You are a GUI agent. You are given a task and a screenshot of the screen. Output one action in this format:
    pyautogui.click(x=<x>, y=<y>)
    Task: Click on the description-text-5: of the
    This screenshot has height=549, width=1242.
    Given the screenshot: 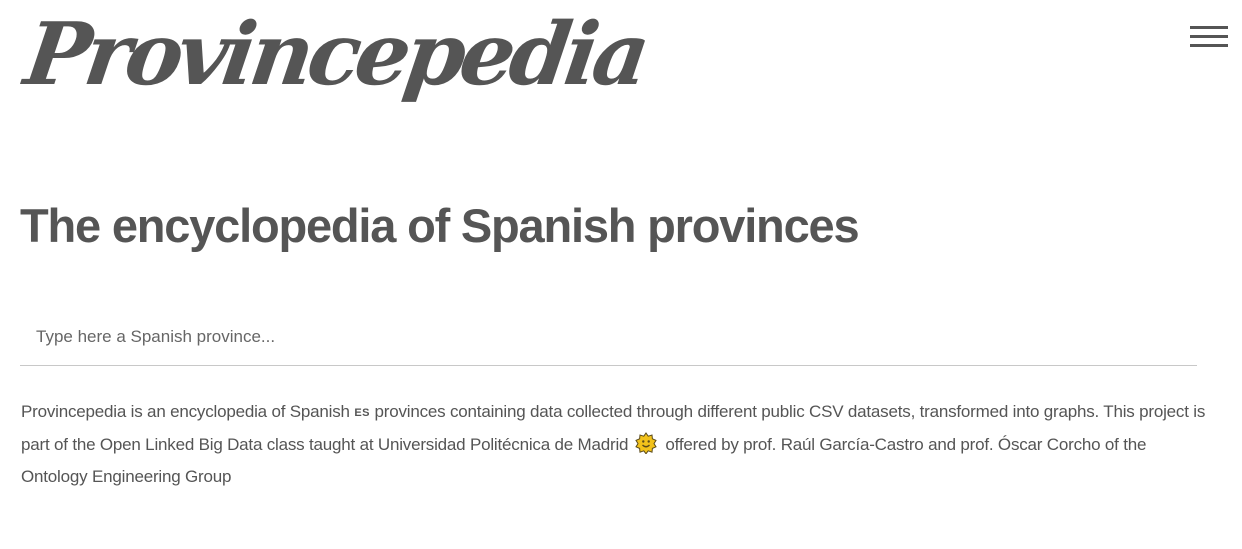 What is the action you would take?
    pyautogui.click(x=1123, y=444)
    